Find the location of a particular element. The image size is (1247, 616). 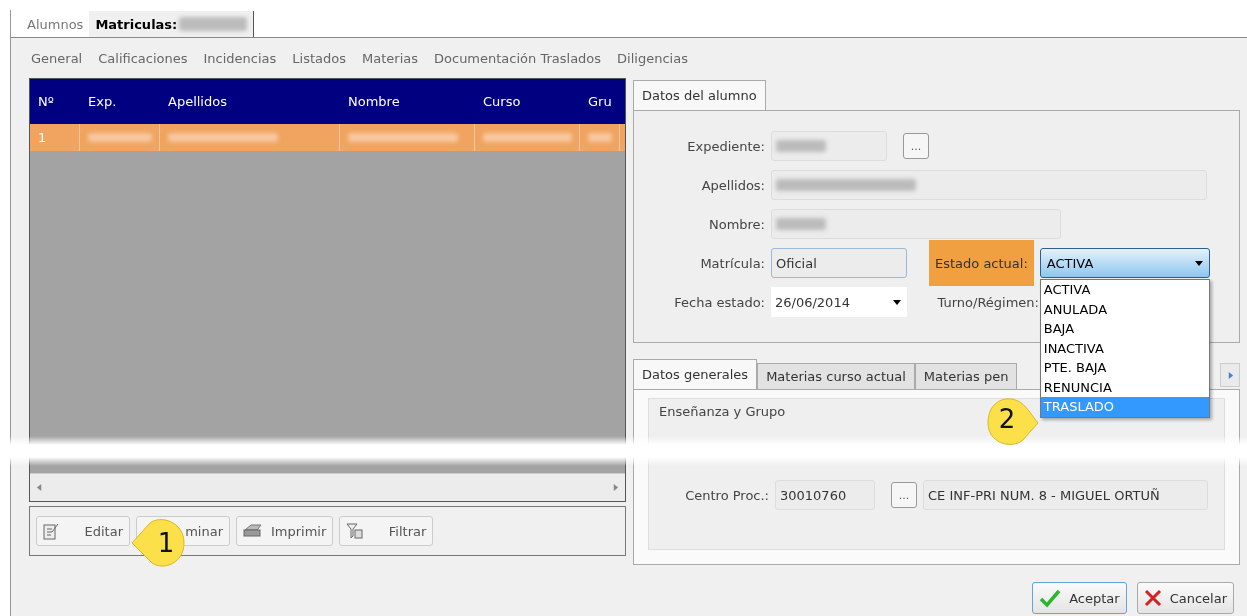

dropdown-option: PTE. BAJA is located at coordinates (1124, 368).